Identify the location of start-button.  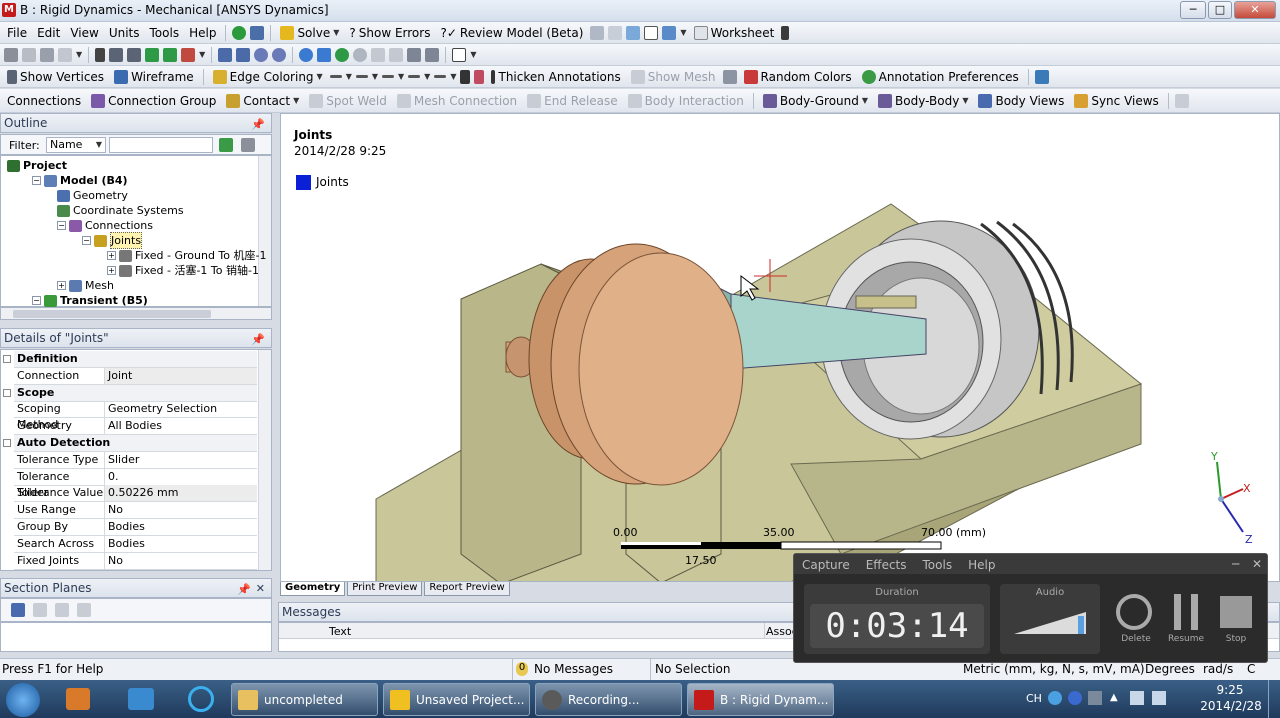
(23, 700).